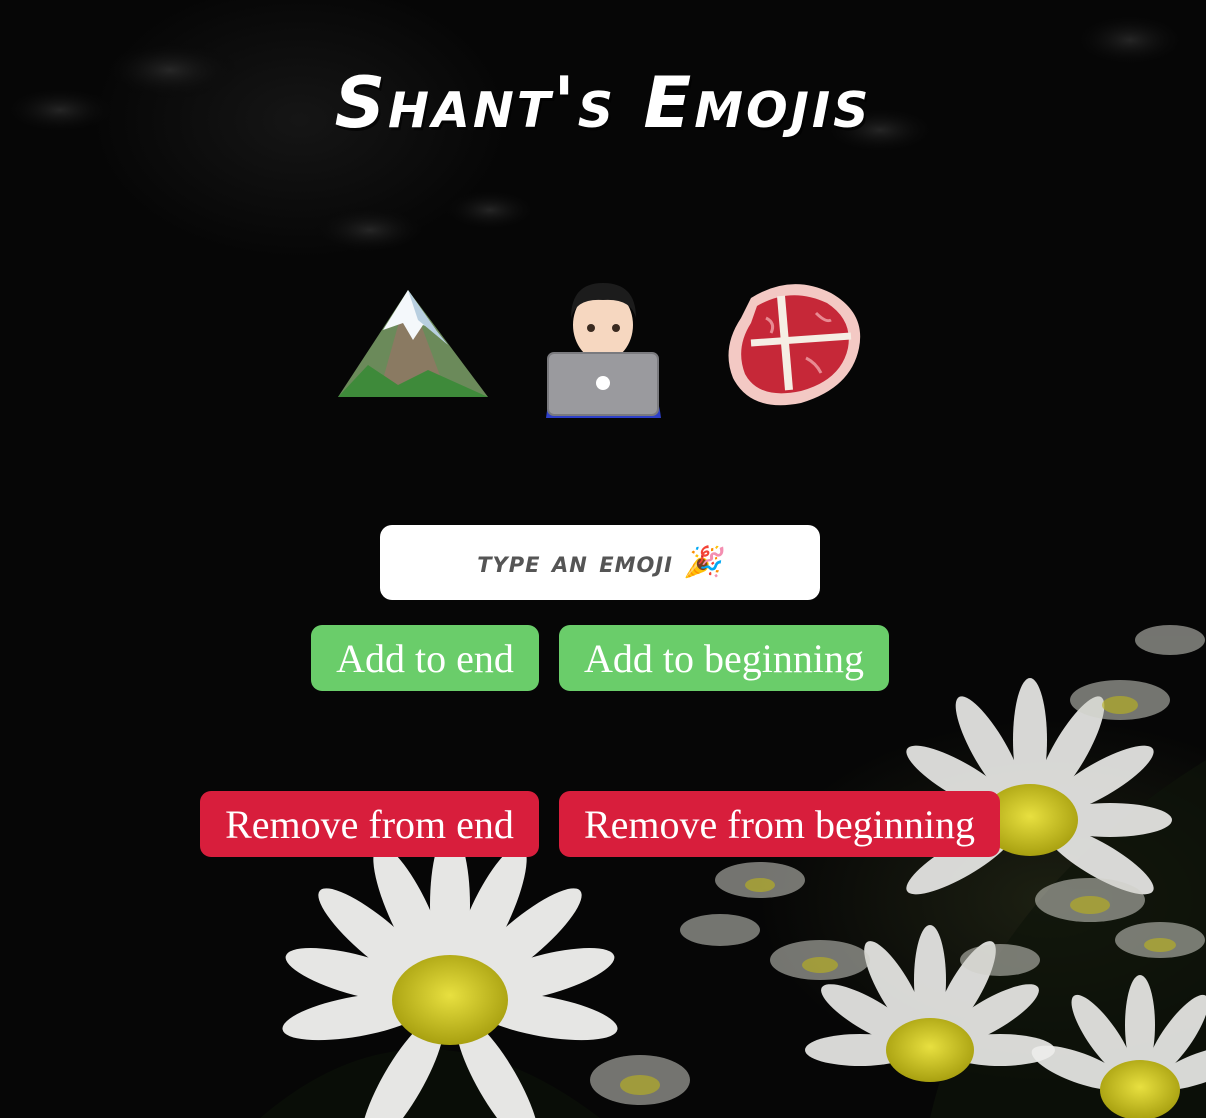  I want to click on add-to-end-button: Add to end, so click(425, 658).